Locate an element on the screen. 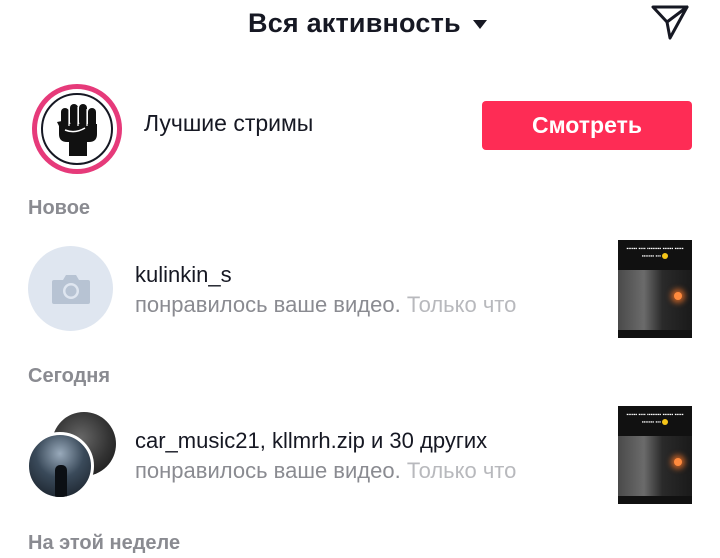  raised-fist-icon is located at coordinates (77, 130).